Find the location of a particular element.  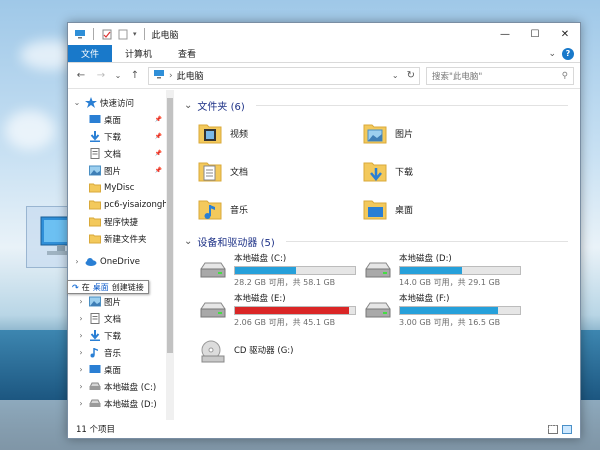

picture-folder-icon is located at coordinates (375, 133).